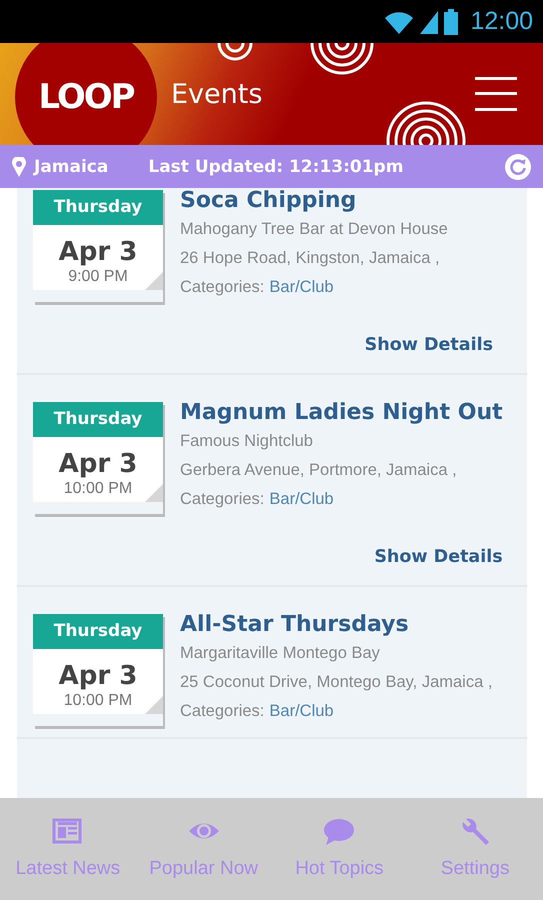 The width and height of the screenshot is (543, 900). Describe the element at coordinates (451, 21) in the screenshot. I see `battery-icon` at that location.